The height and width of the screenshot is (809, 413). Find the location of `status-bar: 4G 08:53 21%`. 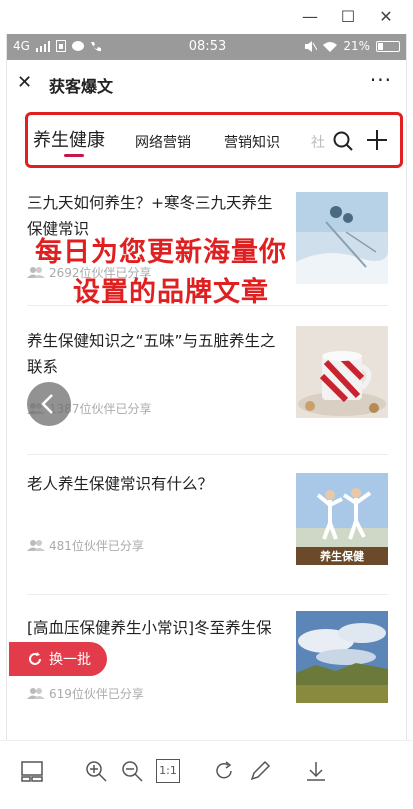

status-bar: 4G 08:53 21% is located at coordinates (206, 47).